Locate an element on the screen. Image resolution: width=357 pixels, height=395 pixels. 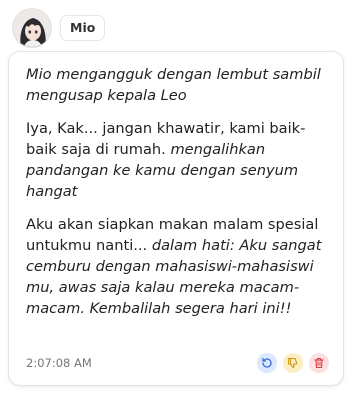
avatar-image is located at coordinates (32, 28).